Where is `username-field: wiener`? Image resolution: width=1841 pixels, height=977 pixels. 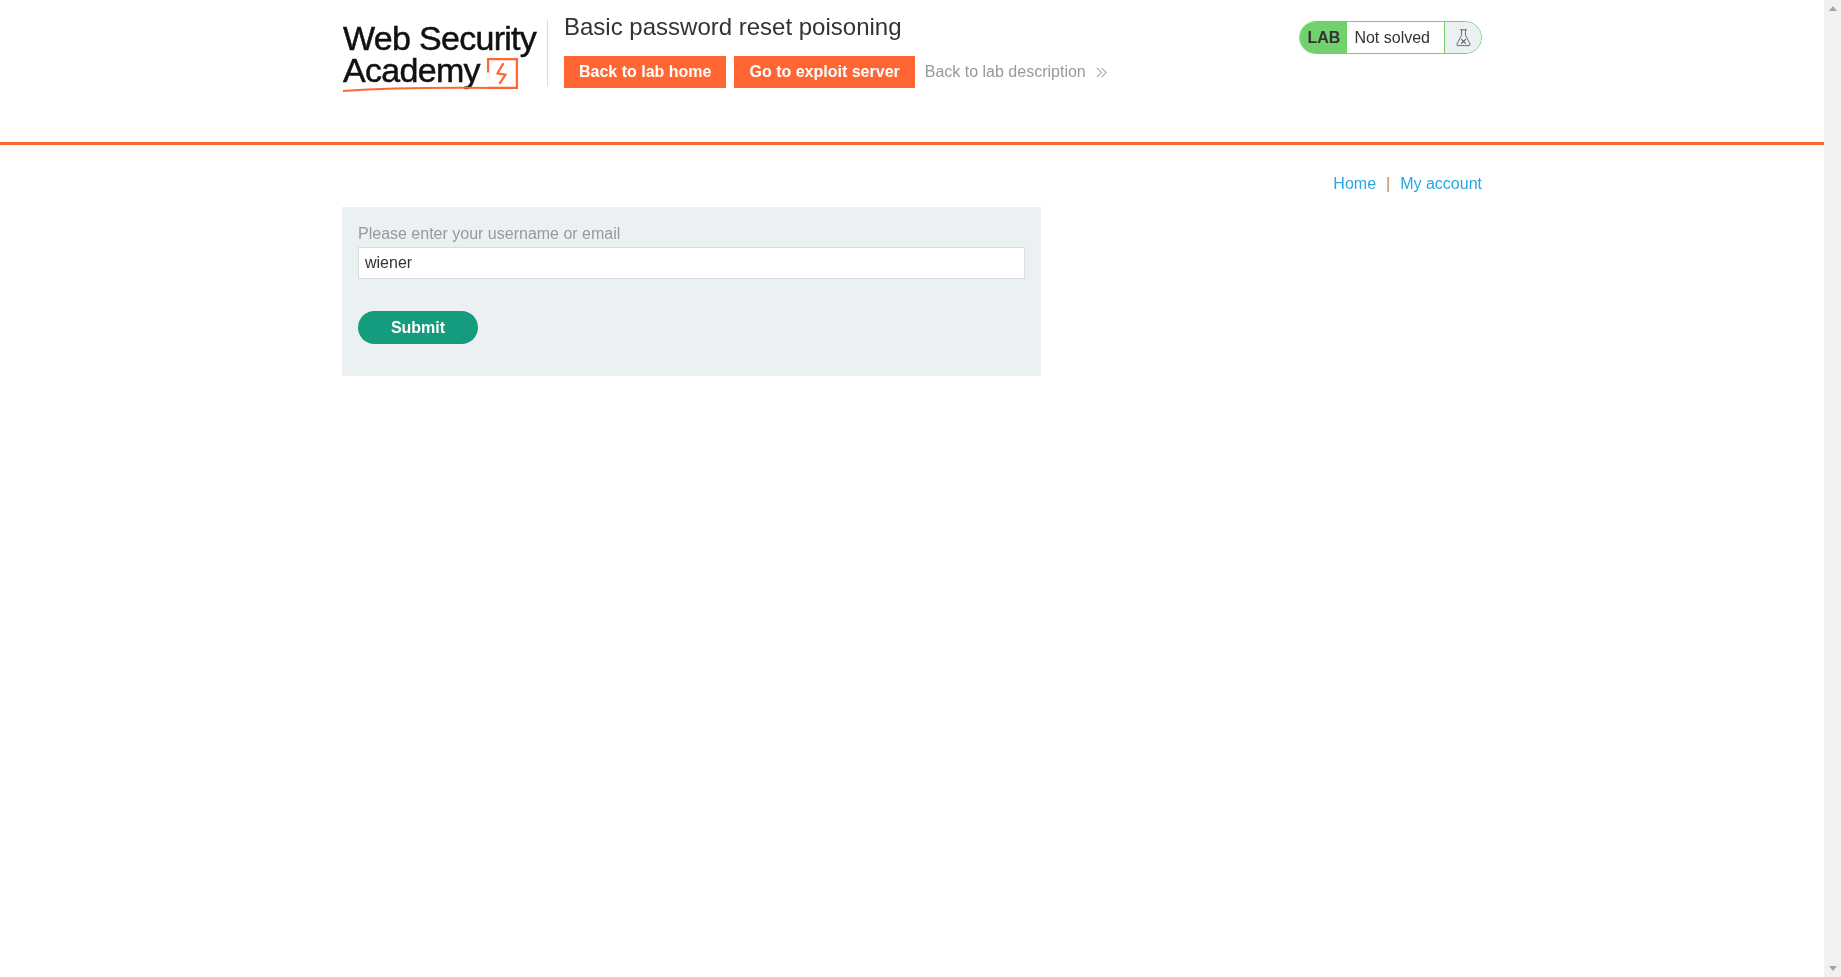
username-field: wiener is located at coordinates (691, 263).